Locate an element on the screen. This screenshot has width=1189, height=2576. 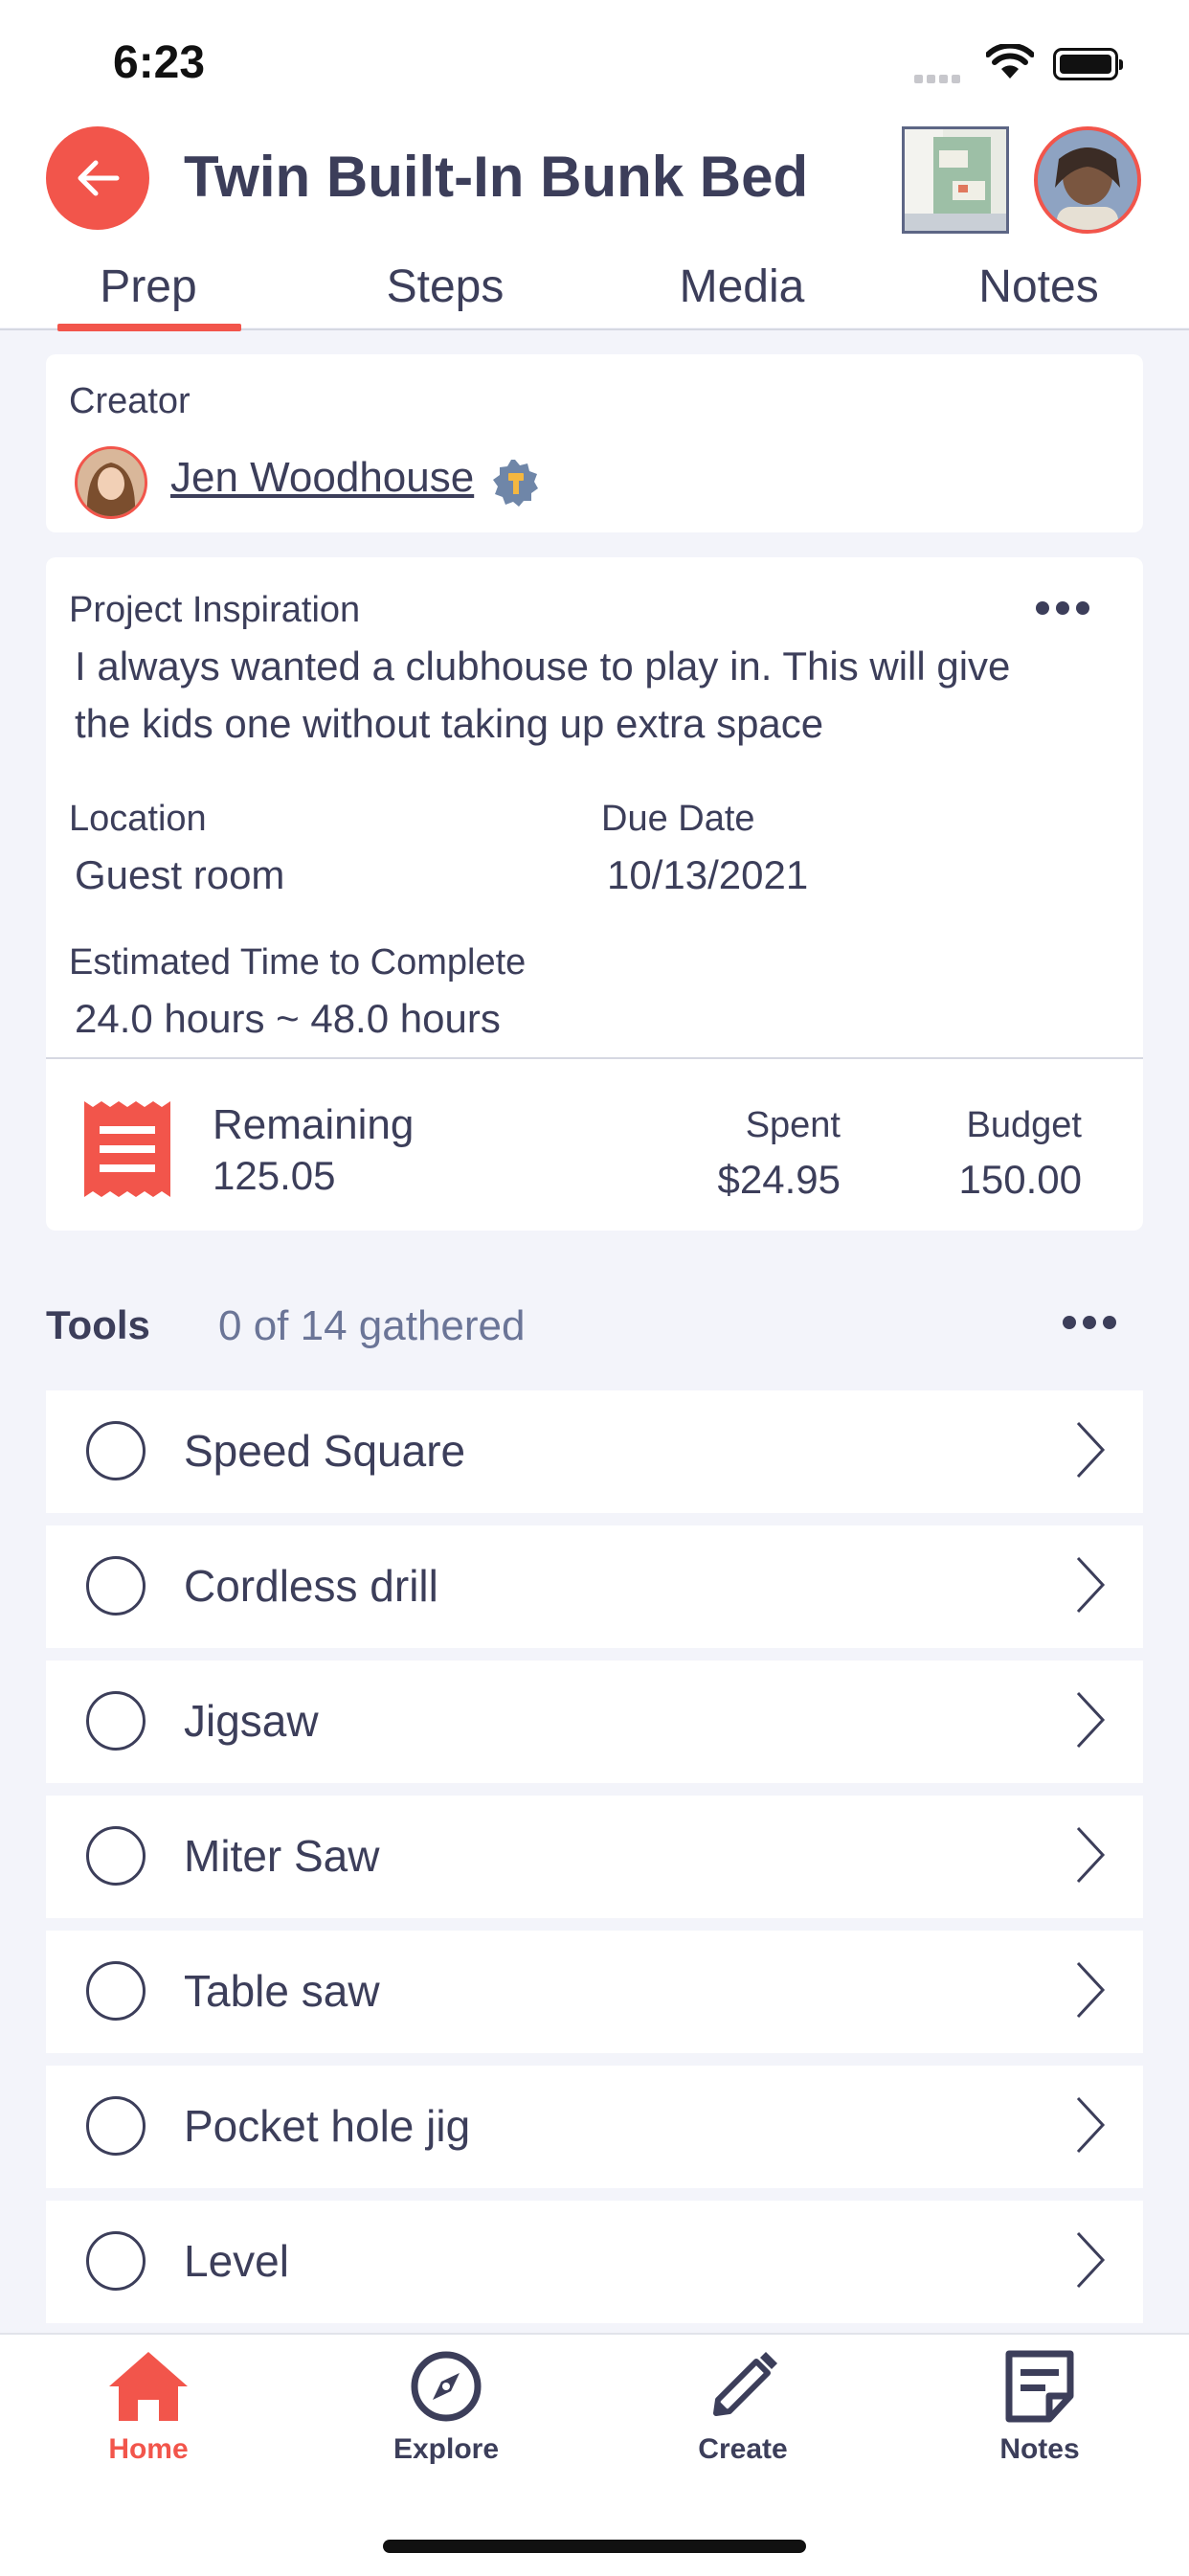
active-tab-indicator is located at coordinates (149, 327).